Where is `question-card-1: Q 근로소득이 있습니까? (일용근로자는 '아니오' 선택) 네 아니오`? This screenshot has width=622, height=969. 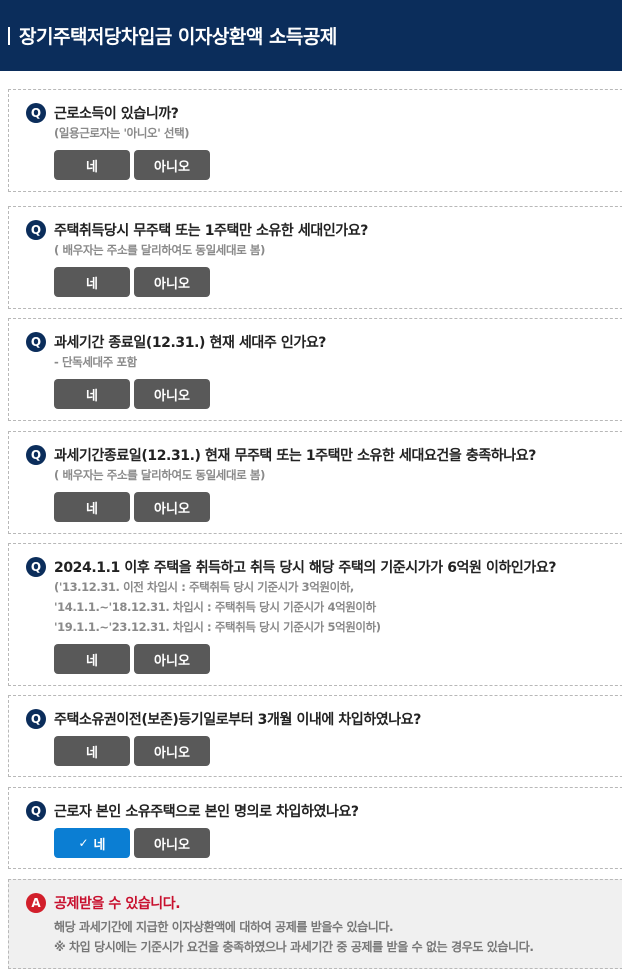
question-card-1: Q 근로소득이 있습니까? (일용근로자는 '아니오' 선택) 네 아니오 is located at coordinates (315, 140).